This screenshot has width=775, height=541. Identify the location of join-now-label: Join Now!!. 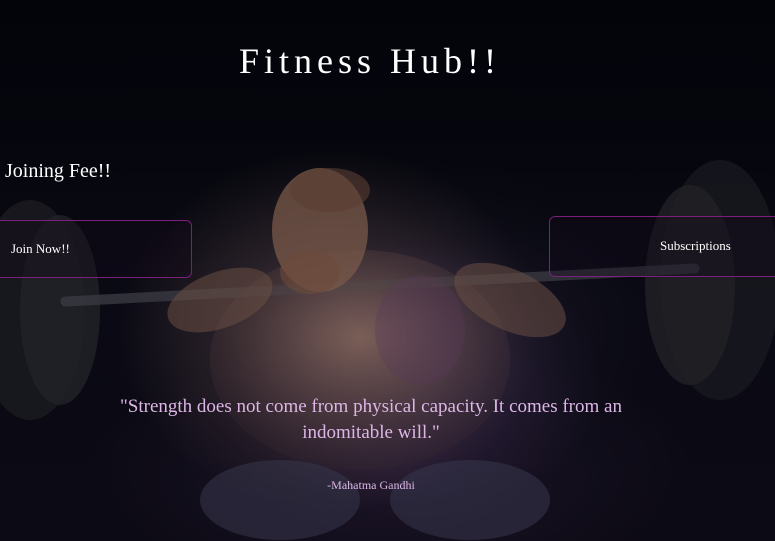
(40, 248).